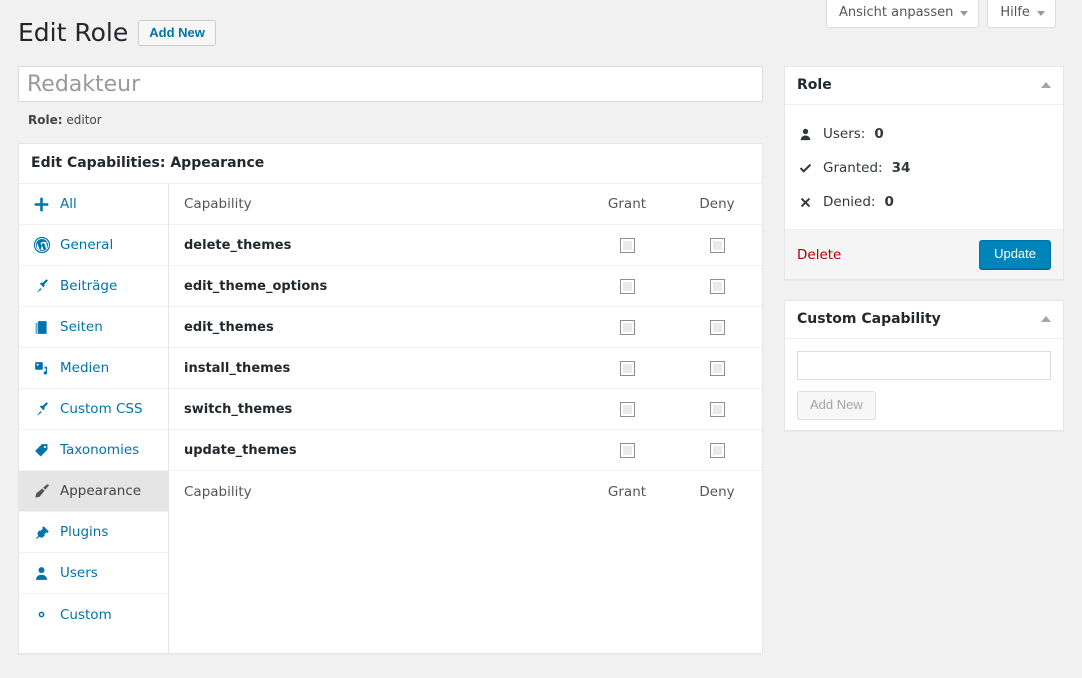 Image resolution: width=1082 pixels, height=678 pixels. I want to click on role-slug-value: editor, so click(84, 120).